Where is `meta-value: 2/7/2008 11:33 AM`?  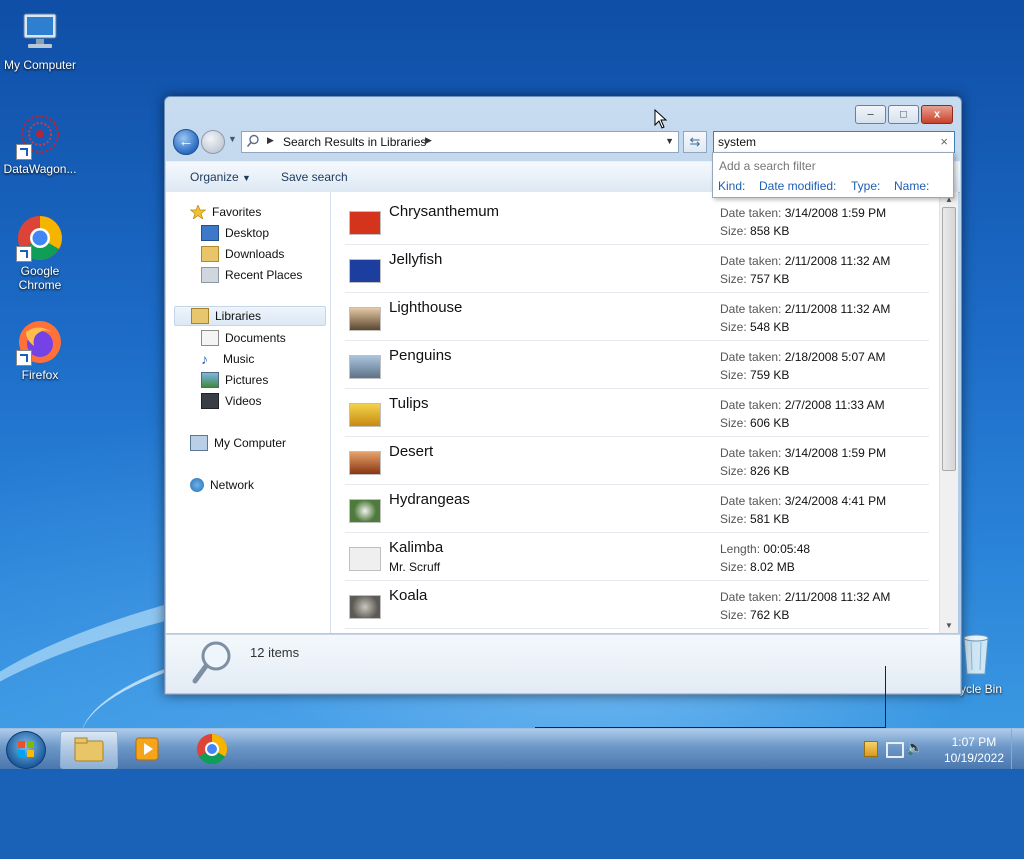 meta-value: 2/7/2008 11:33 AM is located at coordinates (834, 405).